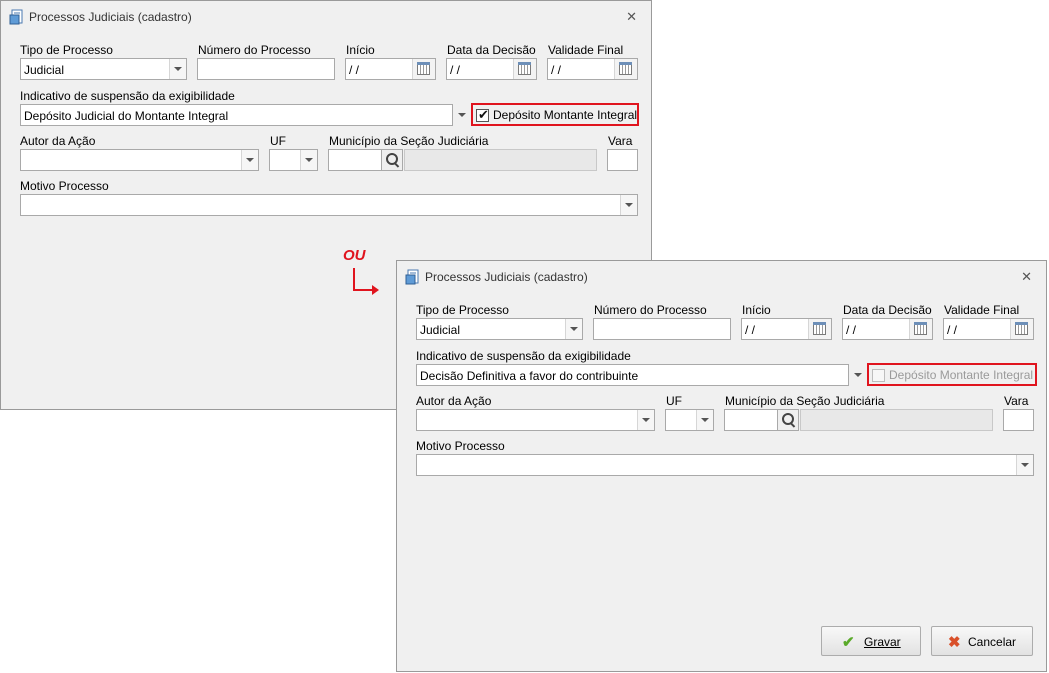  I want to click on save-button: ✔ Gravar, so click(871, 641).